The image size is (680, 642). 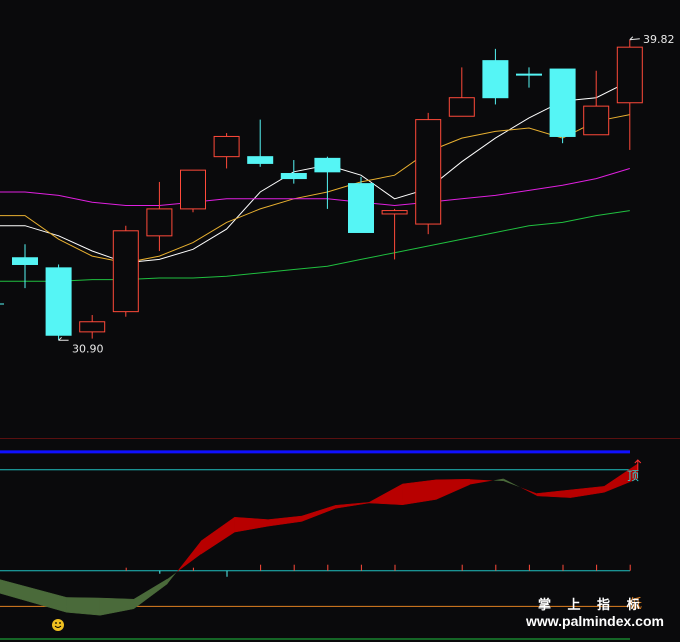 I want to click on watermark-text: 掌 上 指 标, so click(x=592, y=605).